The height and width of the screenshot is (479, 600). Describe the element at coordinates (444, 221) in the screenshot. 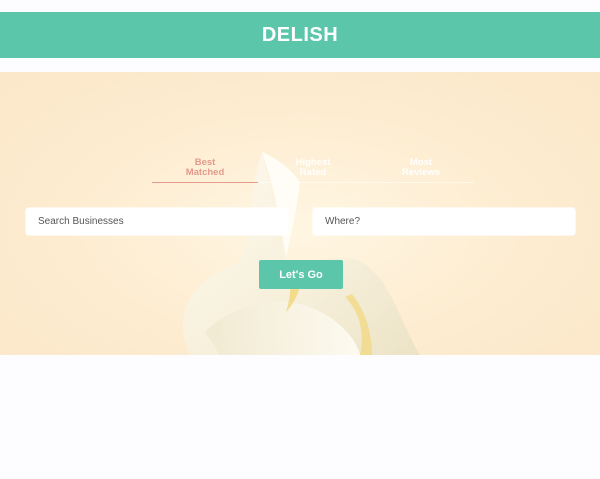

I see `location-input` at that location.